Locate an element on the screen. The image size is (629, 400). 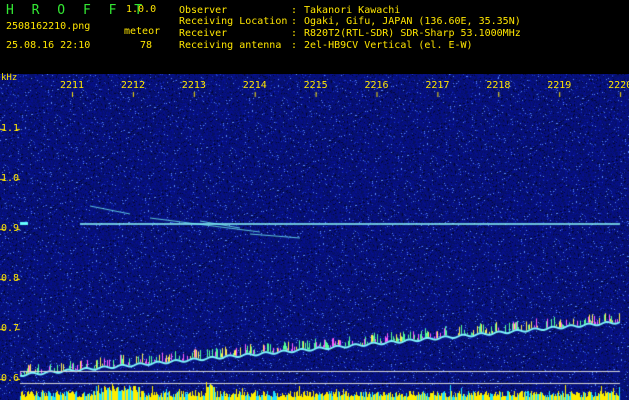
meteor-count: 78 is located at coordinates (146, 45).